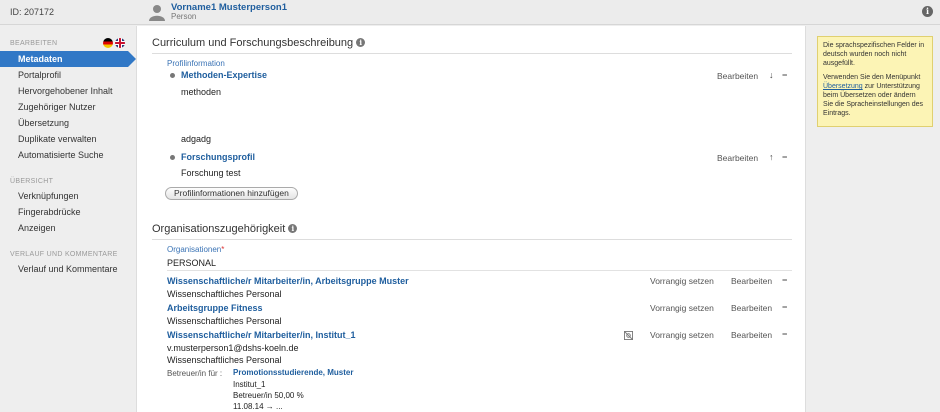 The image size is (940, 412). What do you see at coordinates (68, 269) in the screenshot?
I see `sidebar-item-verlauf: Verlauf und Kommentare` at bounding box center [68, 269].